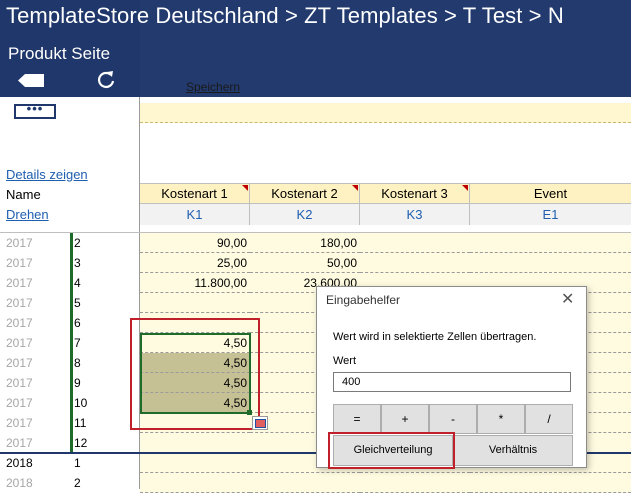 Image resolution: width=631 pixels, height=493 pixels. I want to click on autofill-options-icon, so click(260, 423).